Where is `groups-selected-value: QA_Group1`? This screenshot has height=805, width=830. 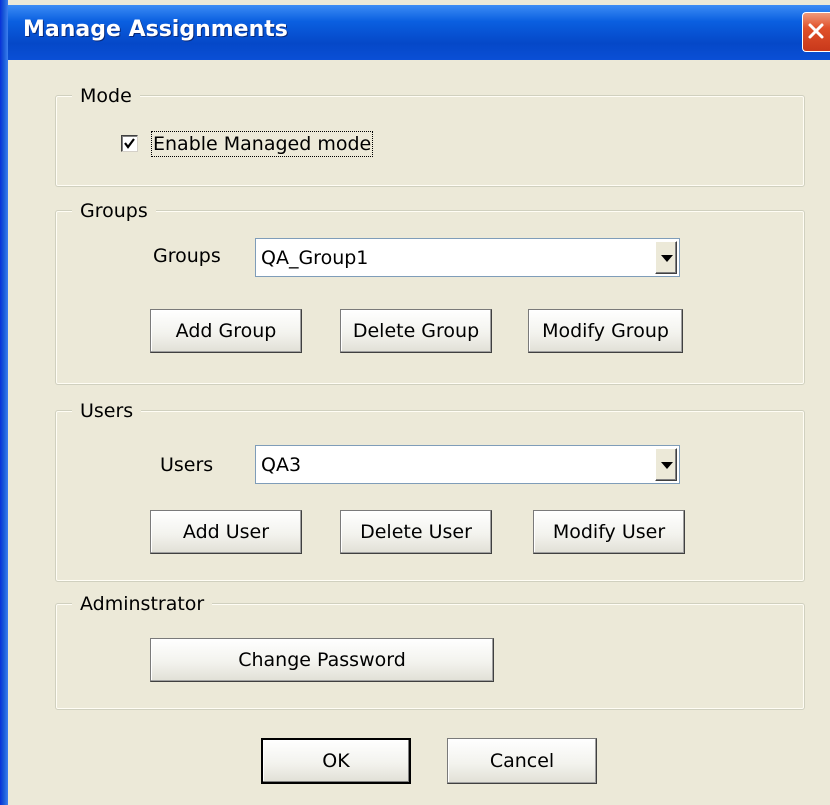 groups-selected-value: QA_Group1 is located at coordinates (315, 258).